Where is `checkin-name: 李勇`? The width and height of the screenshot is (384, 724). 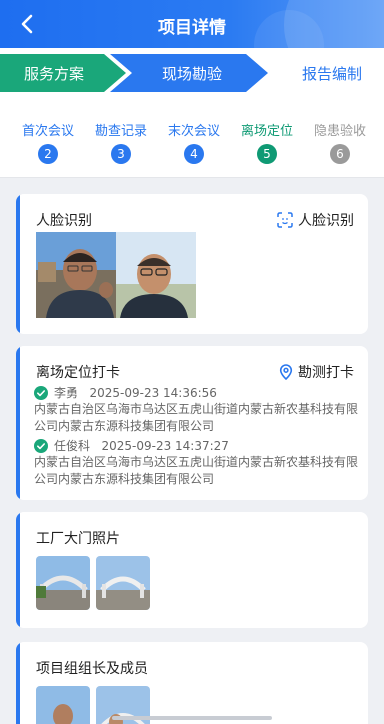 checkin-name: 李勇 is located at coordinates (66, 393).